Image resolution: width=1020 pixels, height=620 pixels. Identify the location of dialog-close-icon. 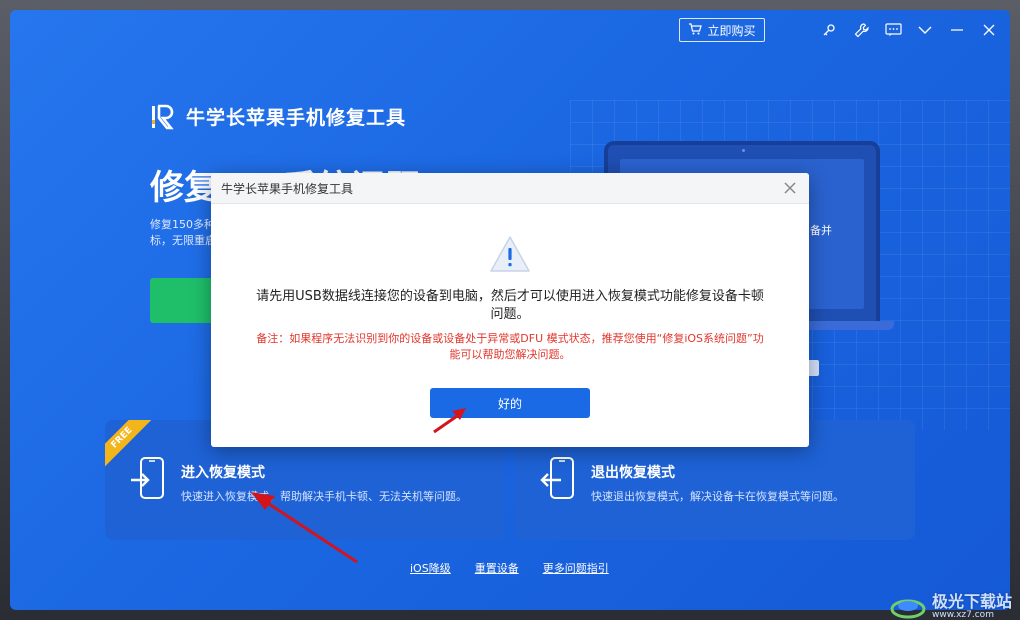
(790, 188).